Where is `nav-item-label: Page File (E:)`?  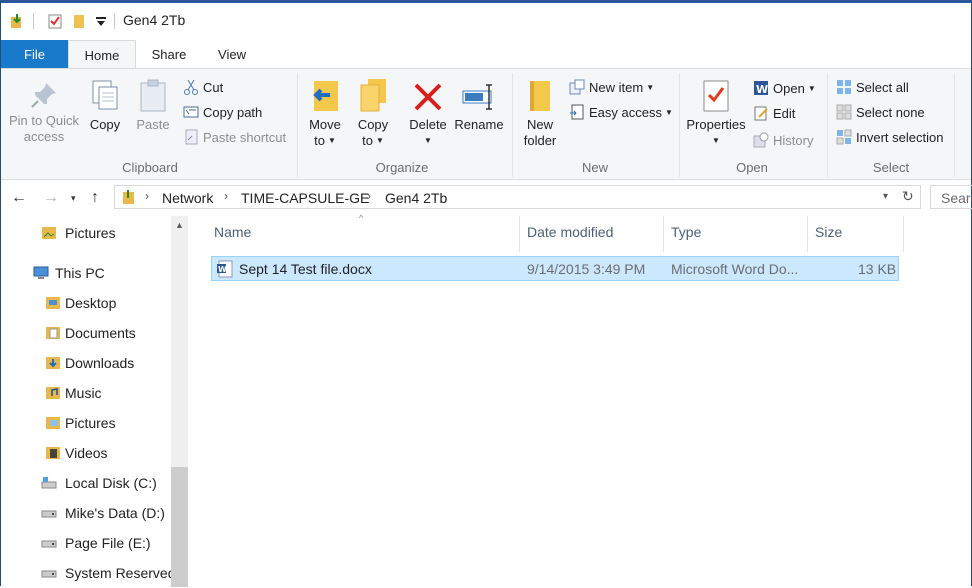 nav-item-label: Page File (E:) is located at coordinates (108, 543).